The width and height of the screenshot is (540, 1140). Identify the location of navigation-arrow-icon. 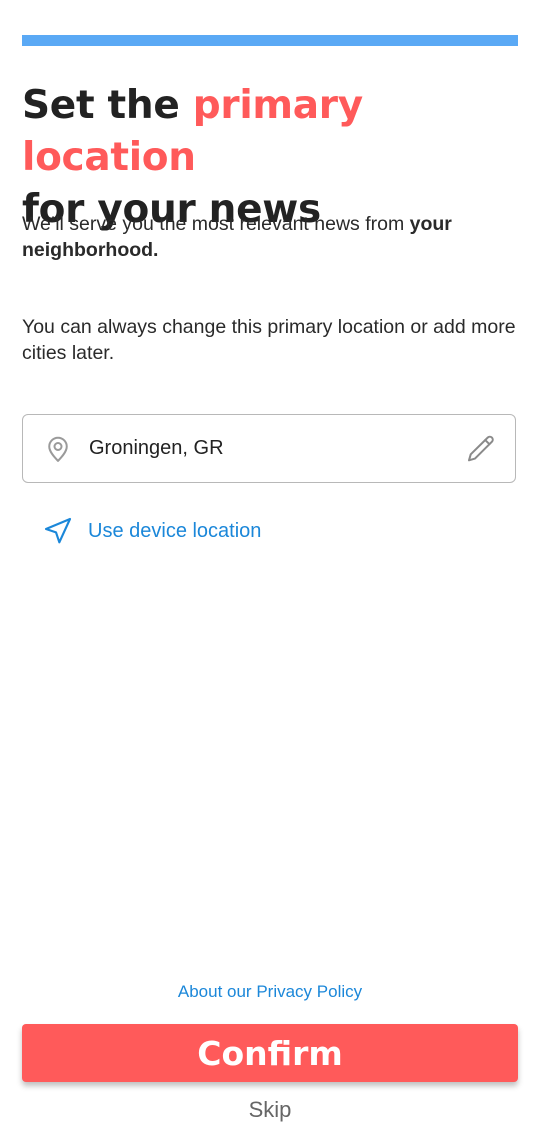
(58, 530).